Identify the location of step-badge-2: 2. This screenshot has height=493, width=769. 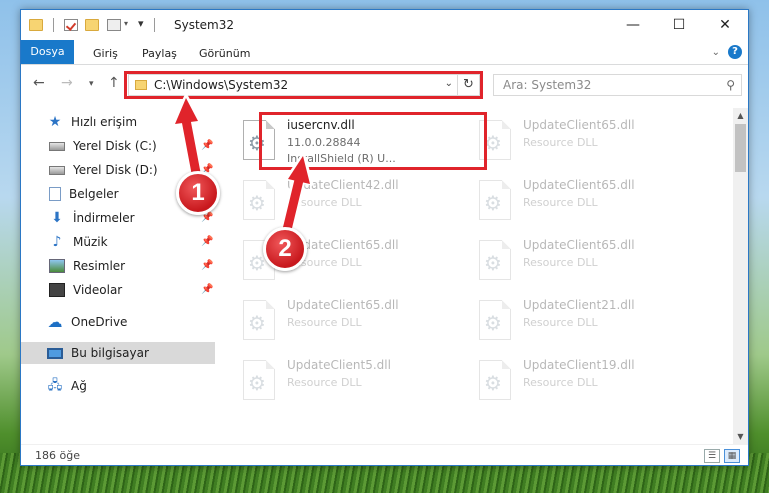
(285, 249).